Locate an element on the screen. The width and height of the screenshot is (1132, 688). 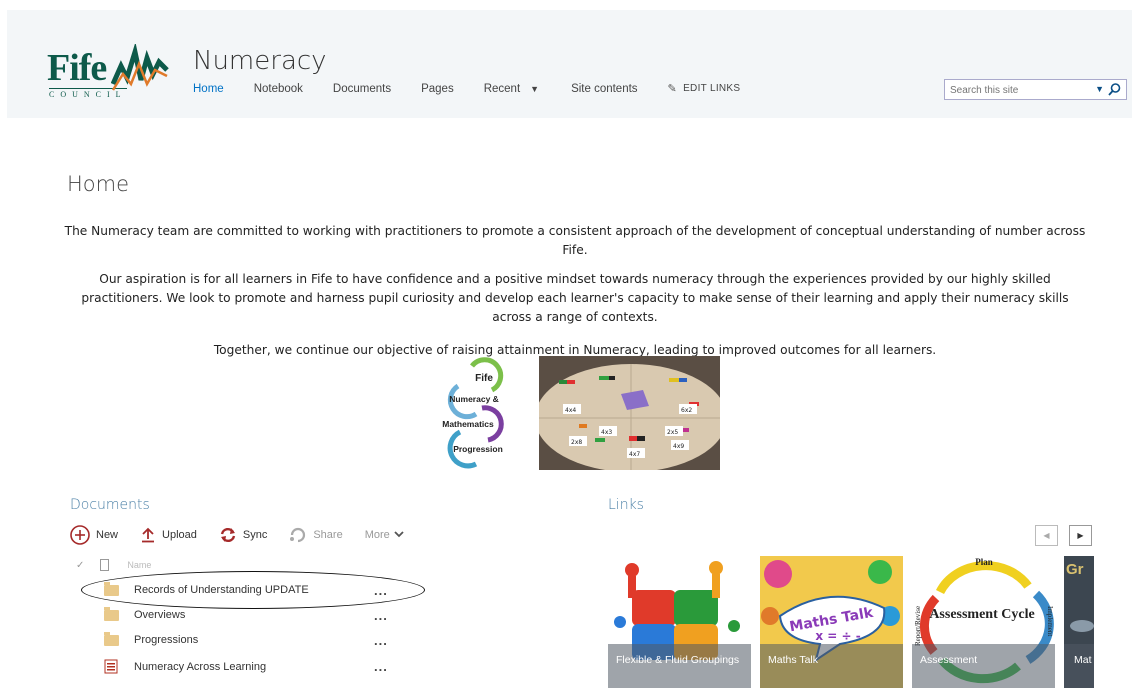
more-button: More is located at coordinates (384, 535).